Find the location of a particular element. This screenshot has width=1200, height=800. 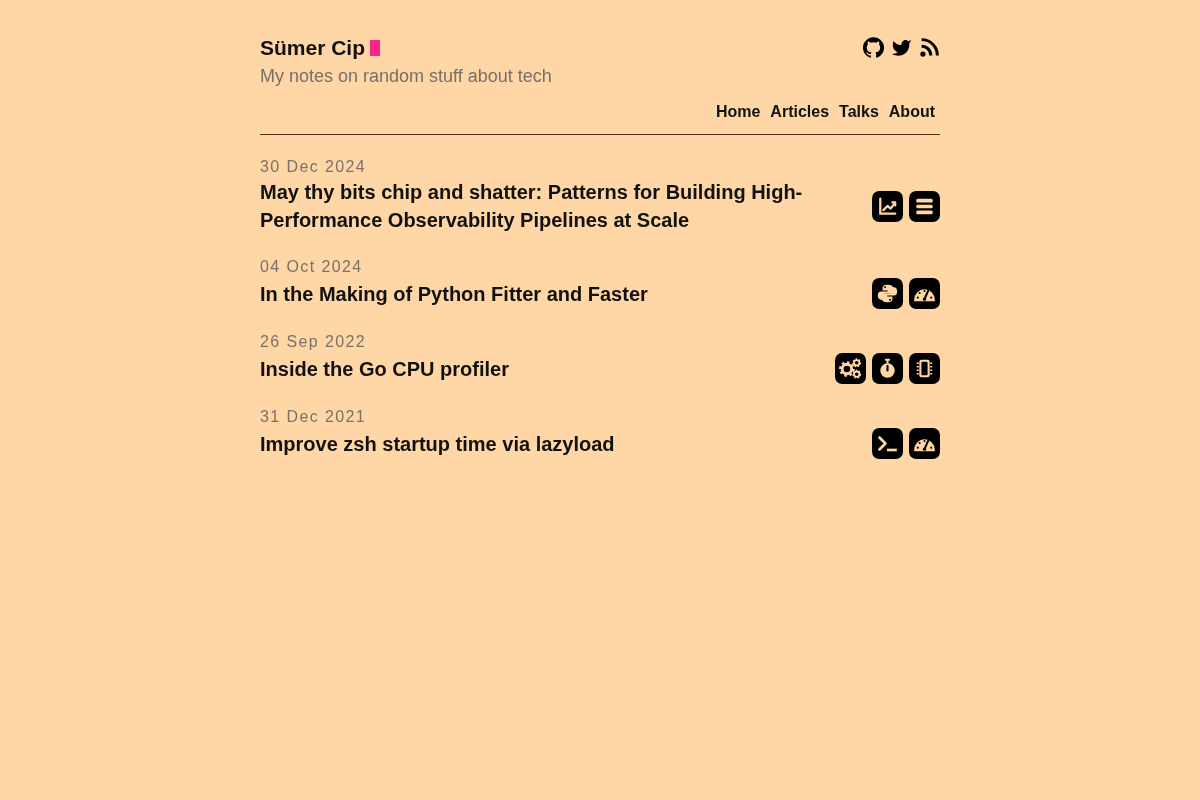

bird-icon is located at coordinates (901, 47).